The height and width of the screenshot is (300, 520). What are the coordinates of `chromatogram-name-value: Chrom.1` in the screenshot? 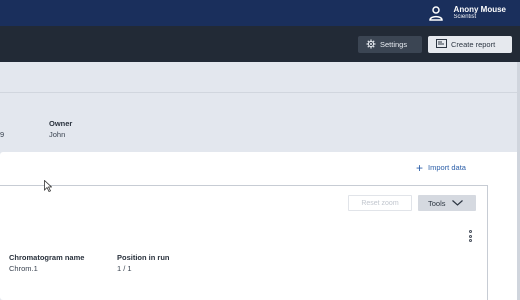 It's located at (23, 268).